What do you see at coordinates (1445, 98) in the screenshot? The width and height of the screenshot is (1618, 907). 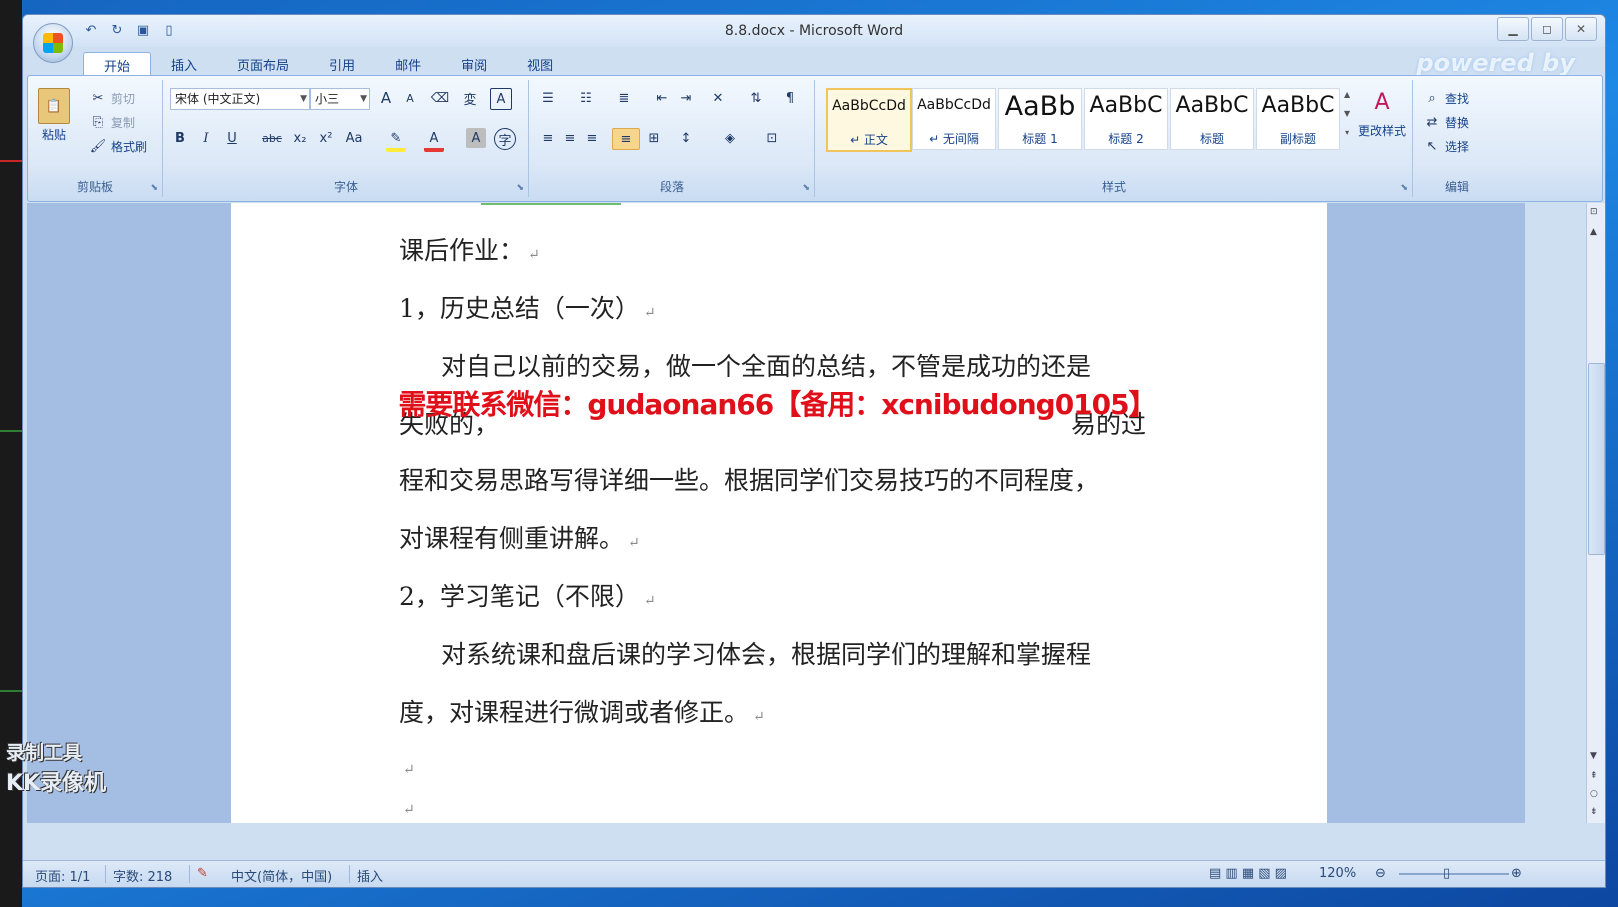 I see `find-button: ⌕ 查找` at bounding box center [1445, 98].